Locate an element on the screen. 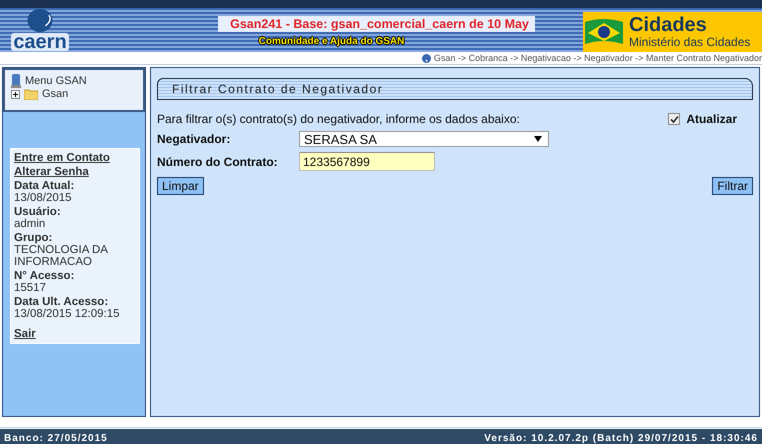  ministry-subtitle: Ministério das Cidades is located at coordinates (689, 42).